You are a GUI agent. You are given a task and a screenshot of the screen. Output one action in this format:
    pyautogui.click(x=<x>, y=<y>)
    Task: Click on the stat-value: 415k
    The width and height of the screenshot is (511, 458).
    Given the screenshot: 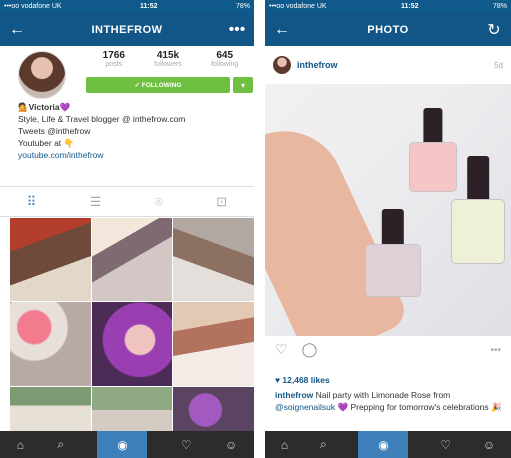 What is the action you would take?
    pyautogui.click(x=168, y=55)
    